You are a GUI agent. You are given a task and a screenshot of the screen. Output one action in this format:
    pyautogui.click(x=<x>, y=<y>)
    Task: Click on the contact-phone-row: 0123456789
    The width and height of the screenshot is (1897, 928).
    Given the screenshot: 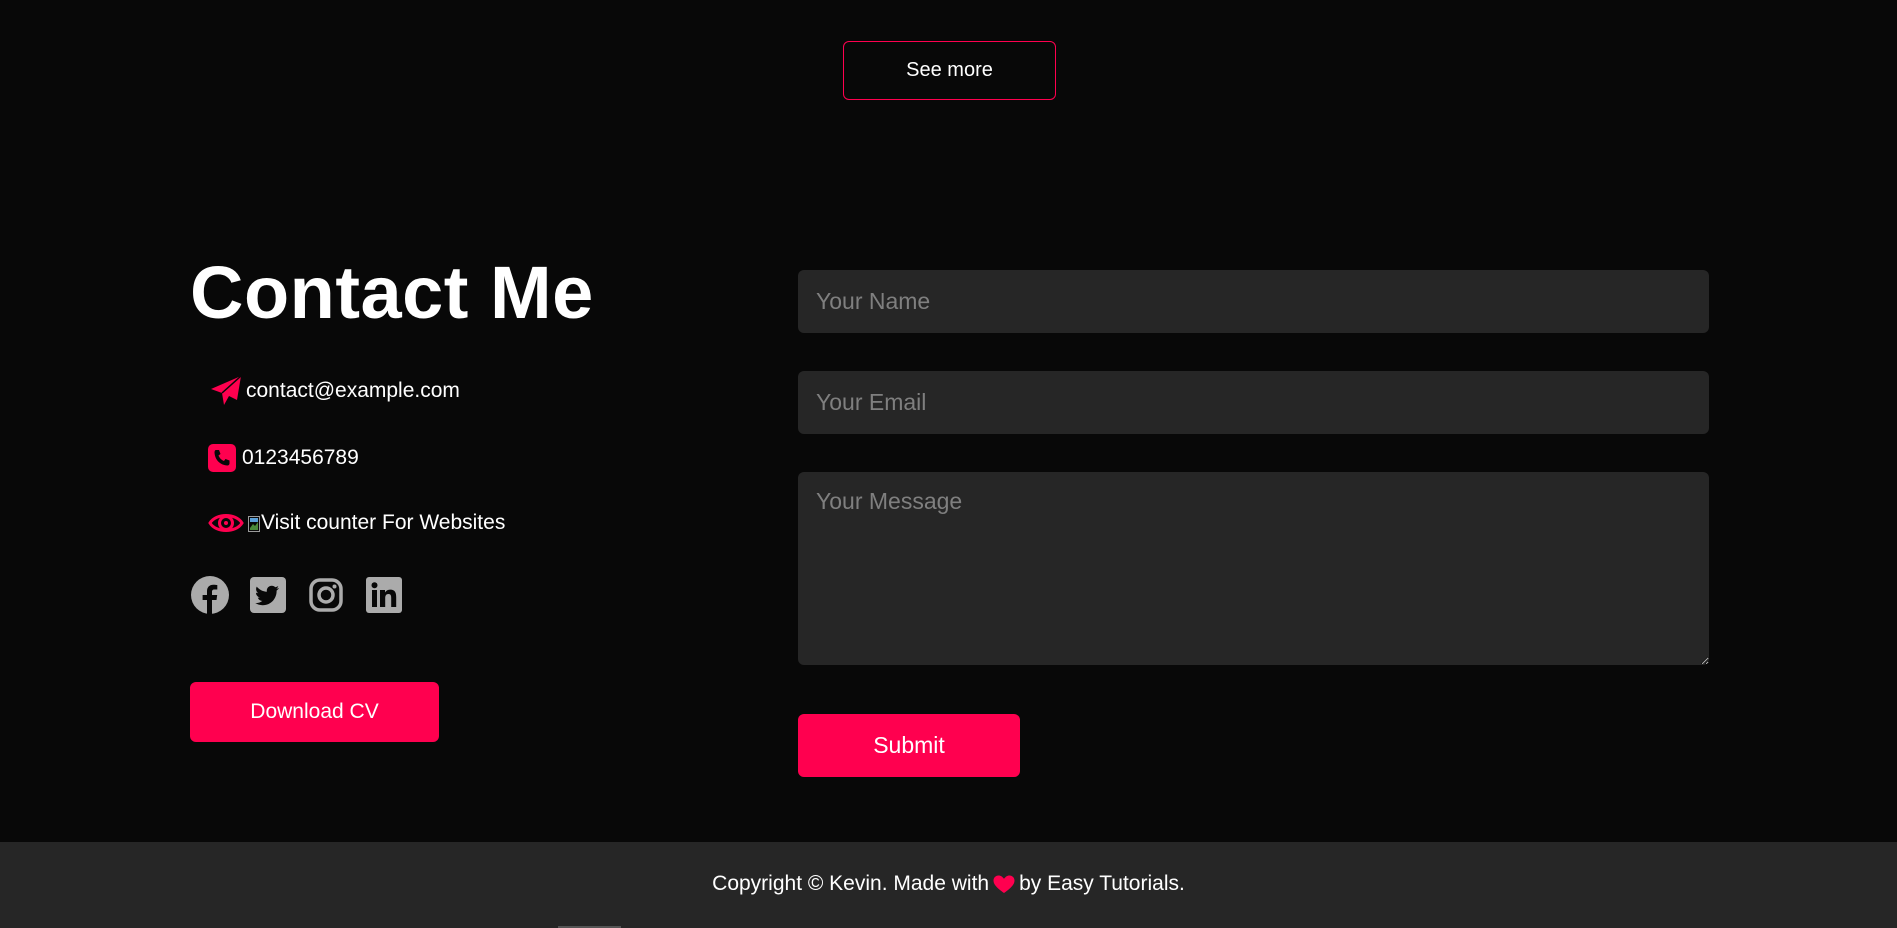 What is the action you would take?
    pyautogui.click(x=283, y=458)
    